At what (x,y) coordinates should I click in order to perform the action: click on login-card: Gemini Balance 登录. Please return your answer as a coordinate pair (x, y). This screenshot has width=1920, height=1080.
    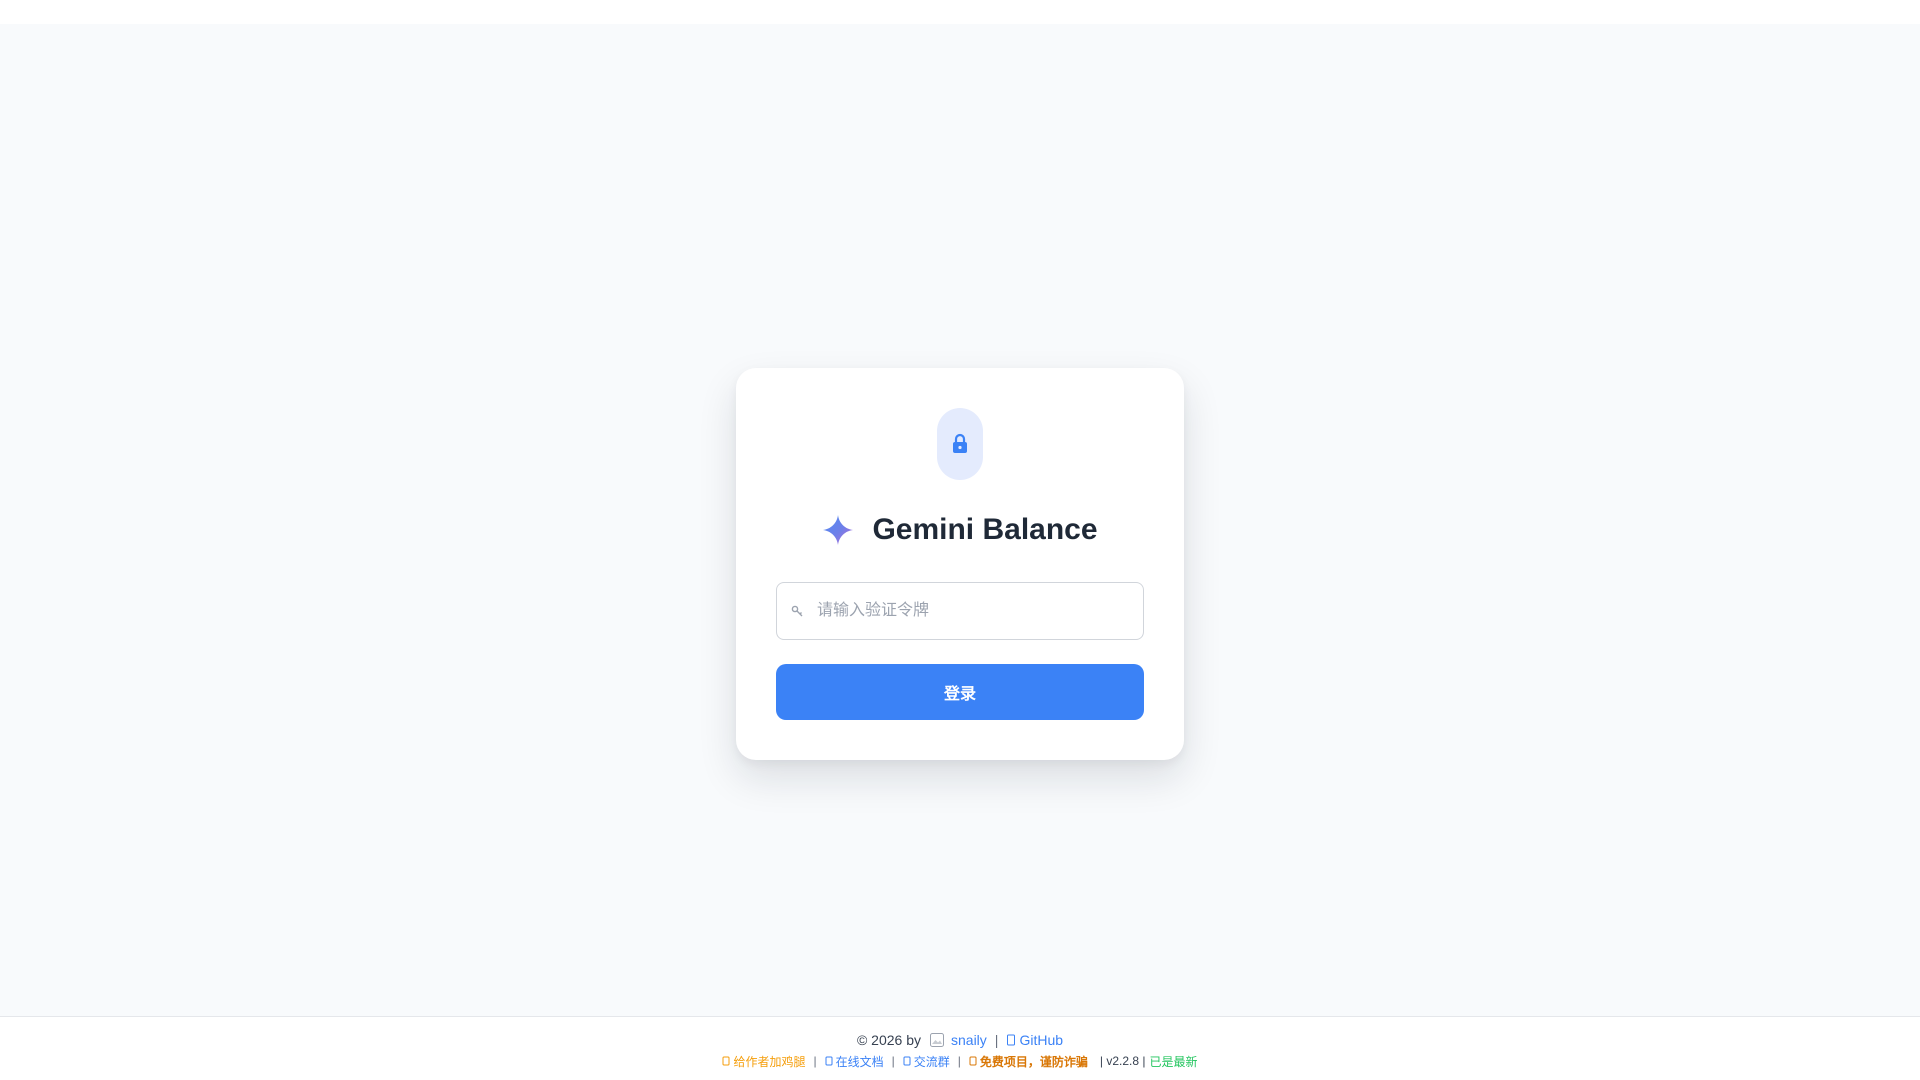
    Looking at the image, I should click on (960, 564).